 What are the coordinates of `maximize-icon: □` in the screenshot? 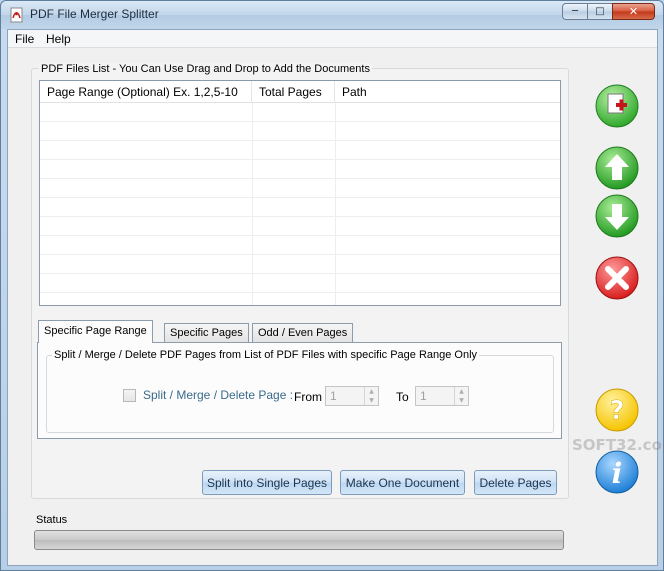 It's located at (600, 11).